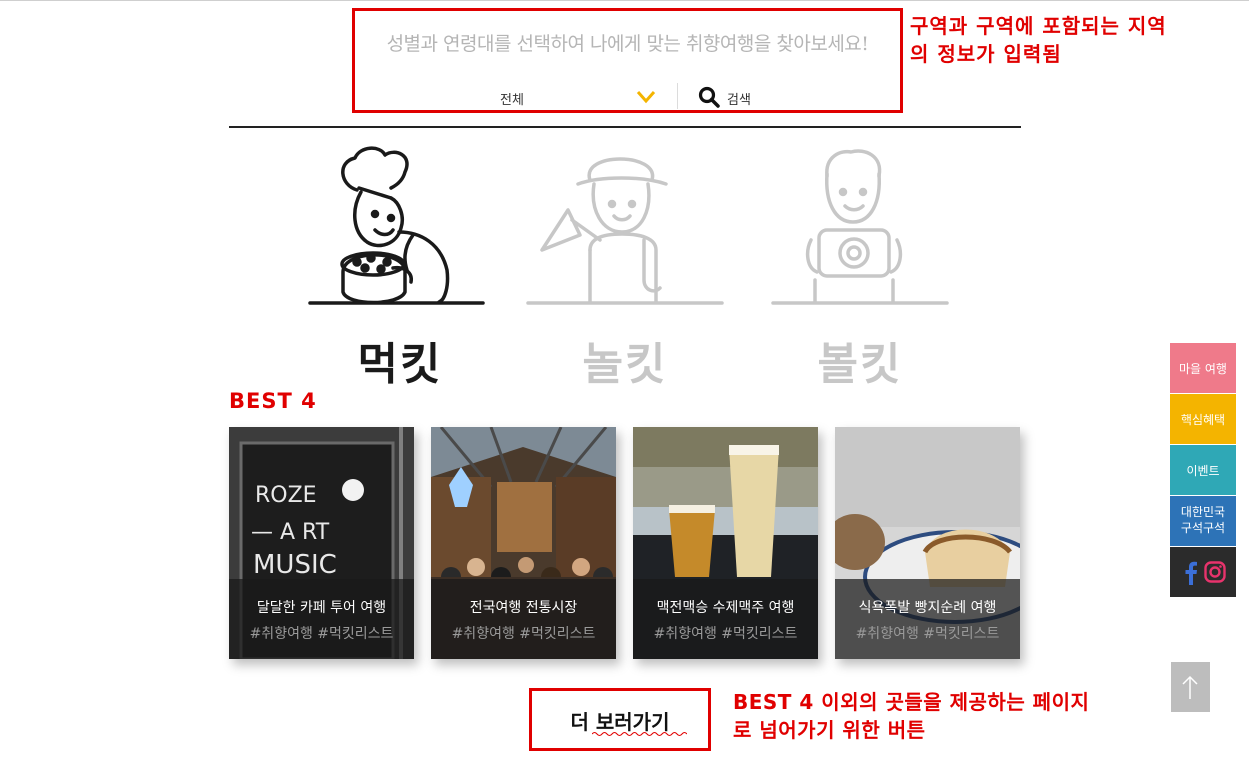  Describe the element at coordinates (829, 730) in the screenshot. I see `annotation-more-line2: 로 넘어가기 위한 버튼` at that location.